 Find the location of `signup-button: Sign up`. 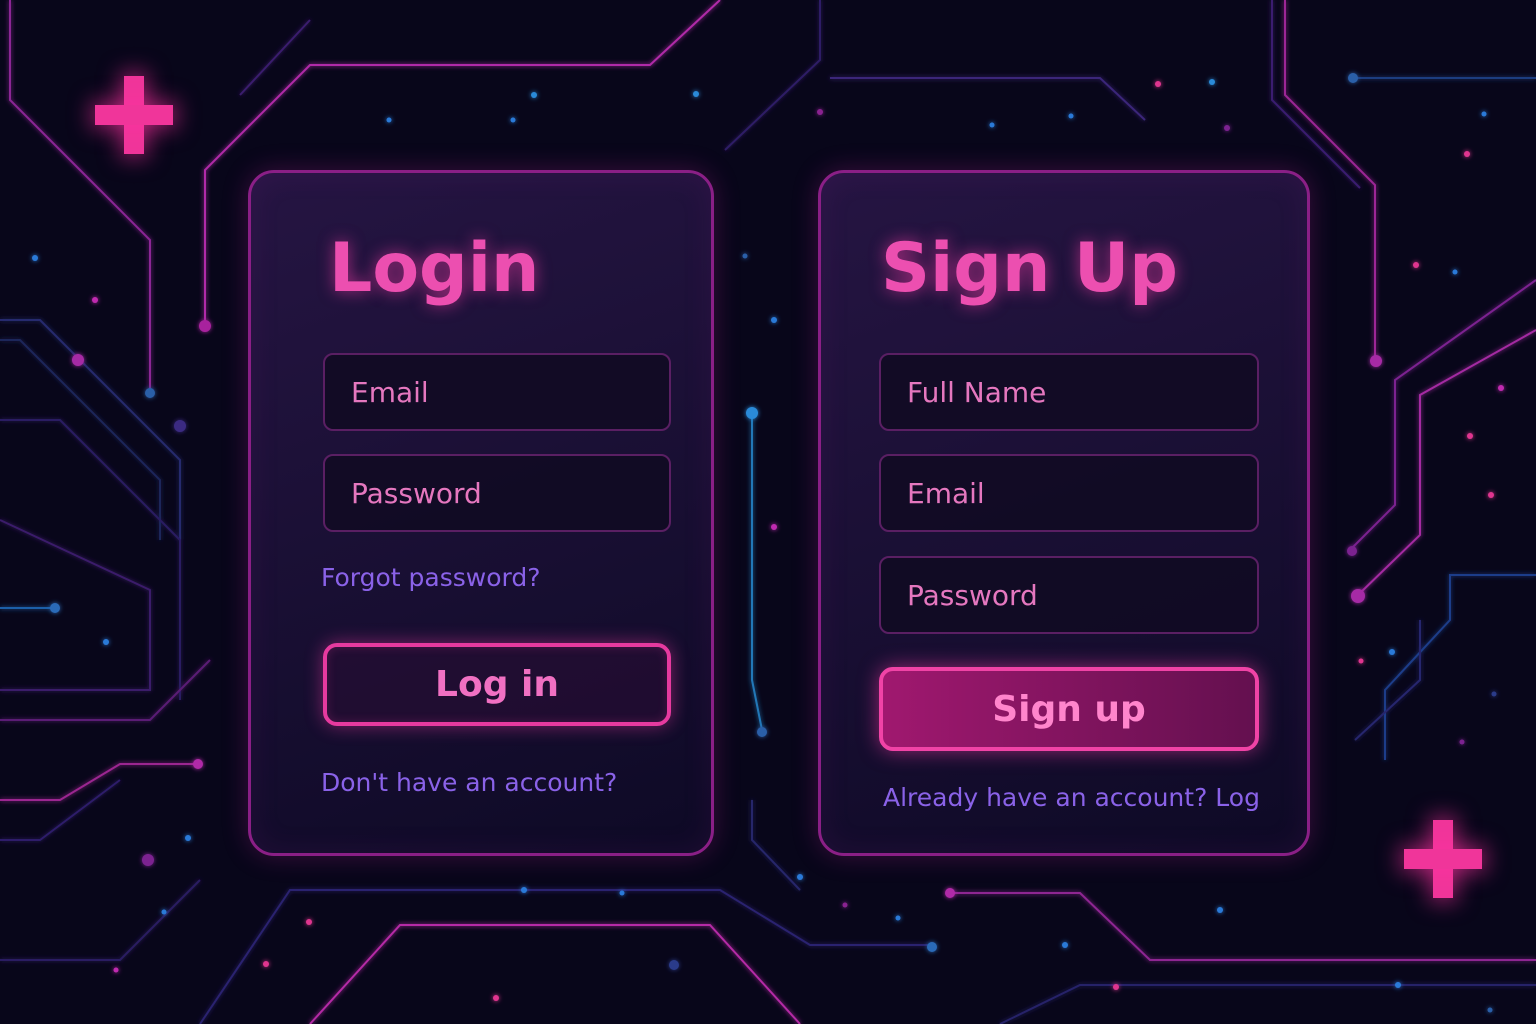

signup-button: Sign up is located at coordinates (1069, 709).